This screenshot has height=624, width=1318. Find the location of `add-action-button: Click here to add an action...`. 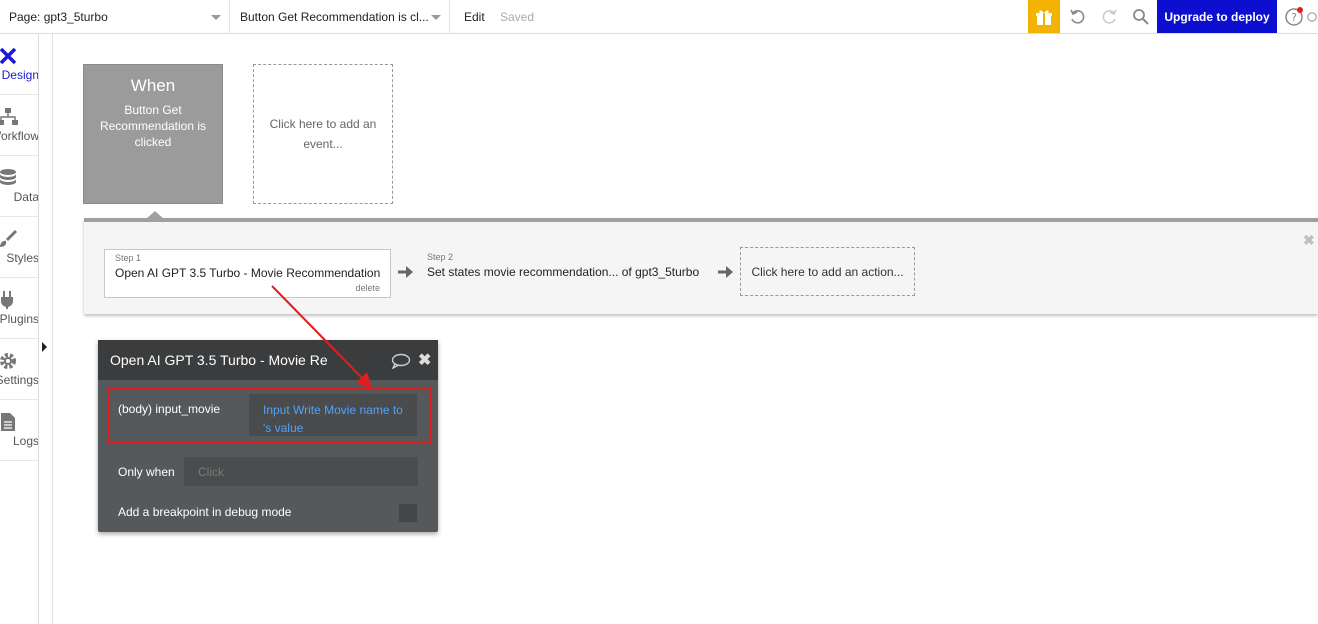

add-action-button: Click here to add an action... is located at coordinates (827, 271).